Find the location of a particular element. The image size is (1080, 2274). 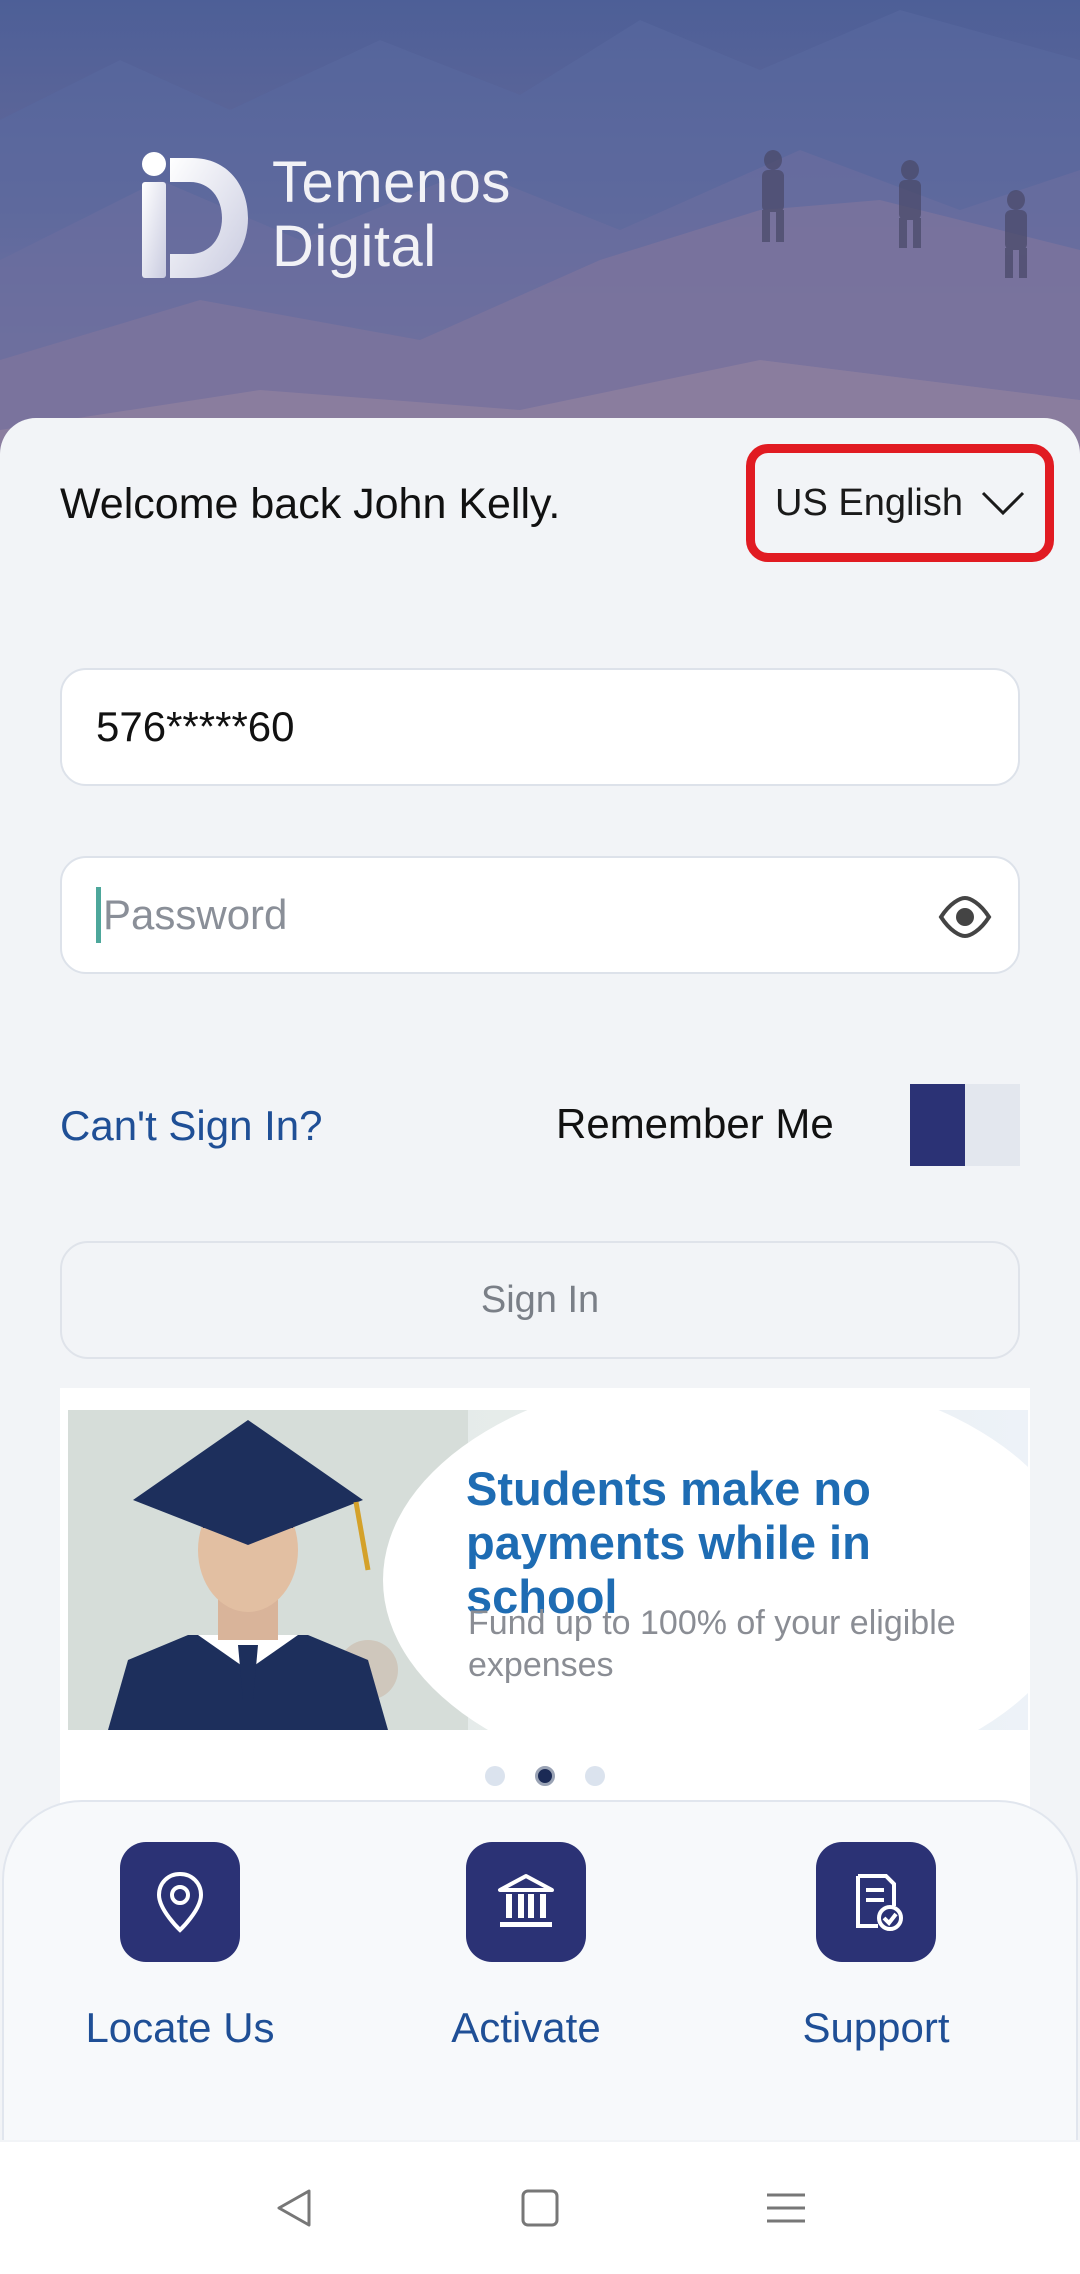

support-action: Support is located at coordinates (876, 1947).